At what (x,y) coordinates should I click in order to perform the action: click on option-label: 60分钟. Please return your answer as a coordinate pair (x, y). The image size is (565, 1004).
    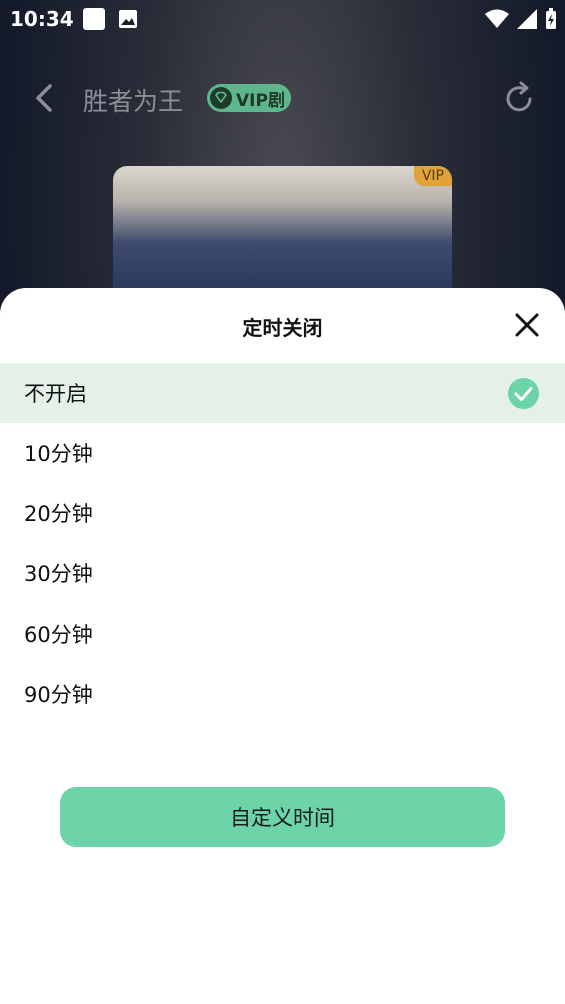
    Looking at the image, I should click on (58, 635).